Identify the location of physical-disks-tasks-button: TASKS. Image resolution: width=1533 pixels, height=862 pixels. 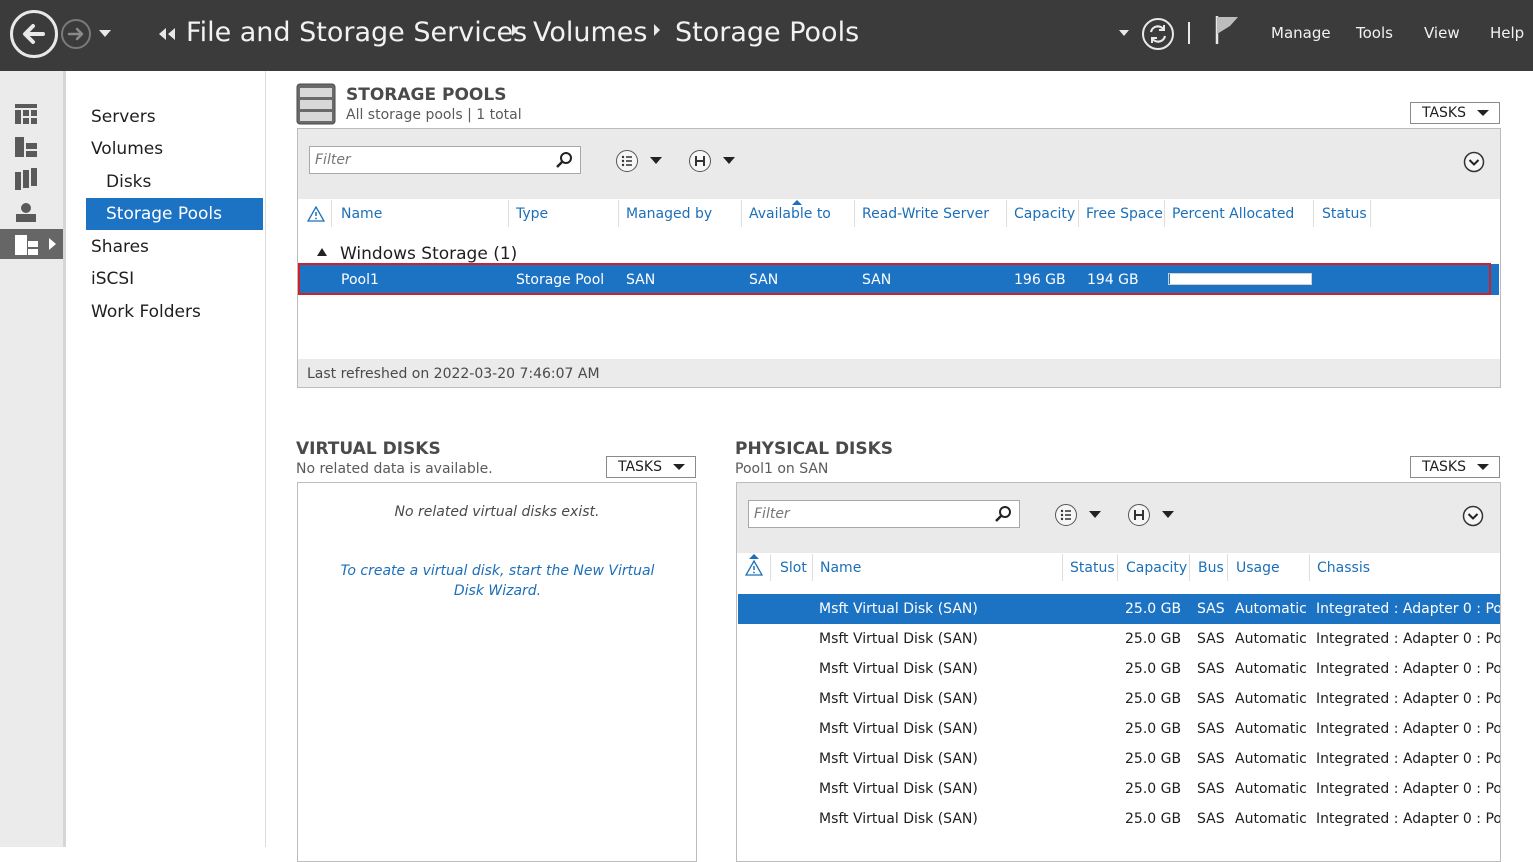
(1455, 467).